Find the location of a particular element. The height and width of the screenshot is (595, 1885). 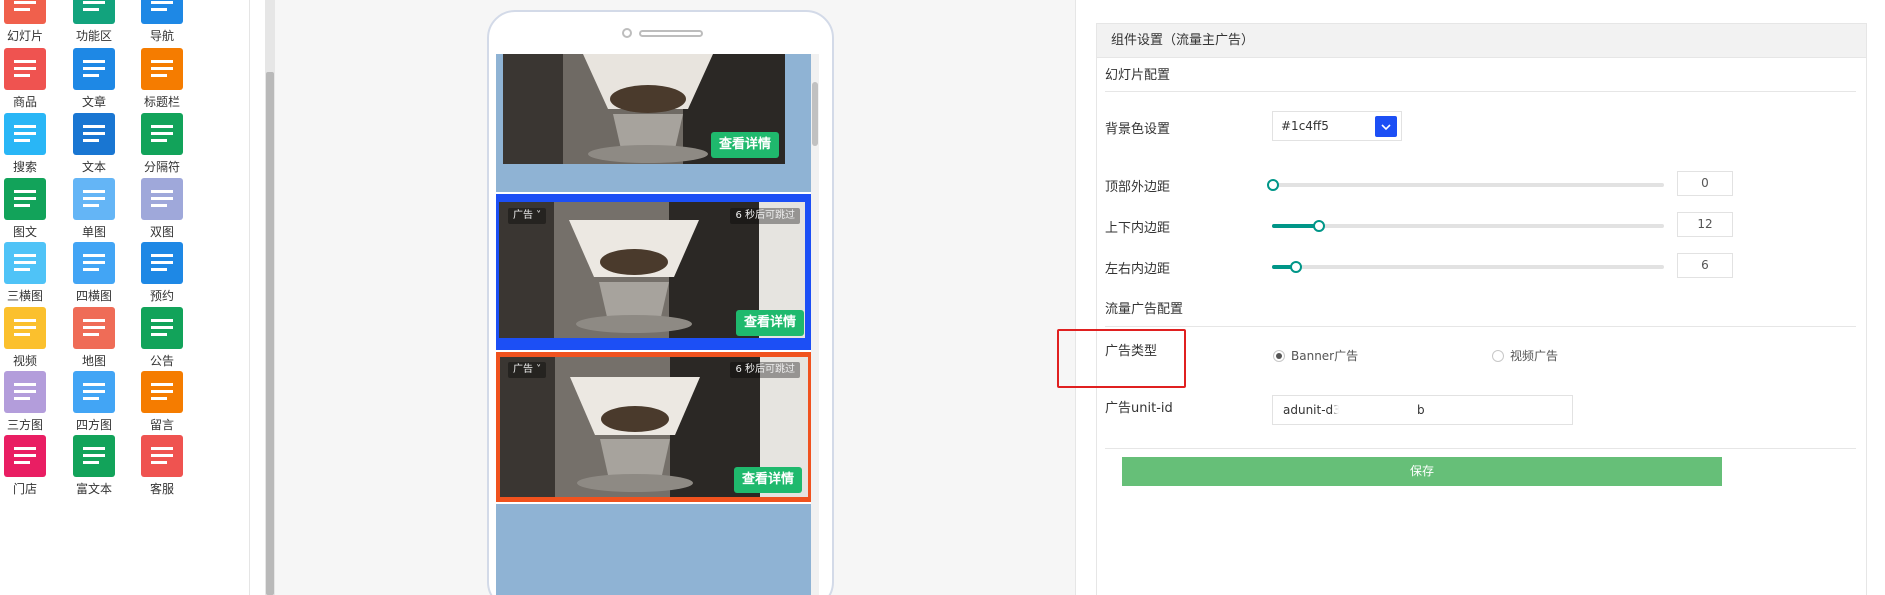

single-image-icon is located at coordinates (94, 199).